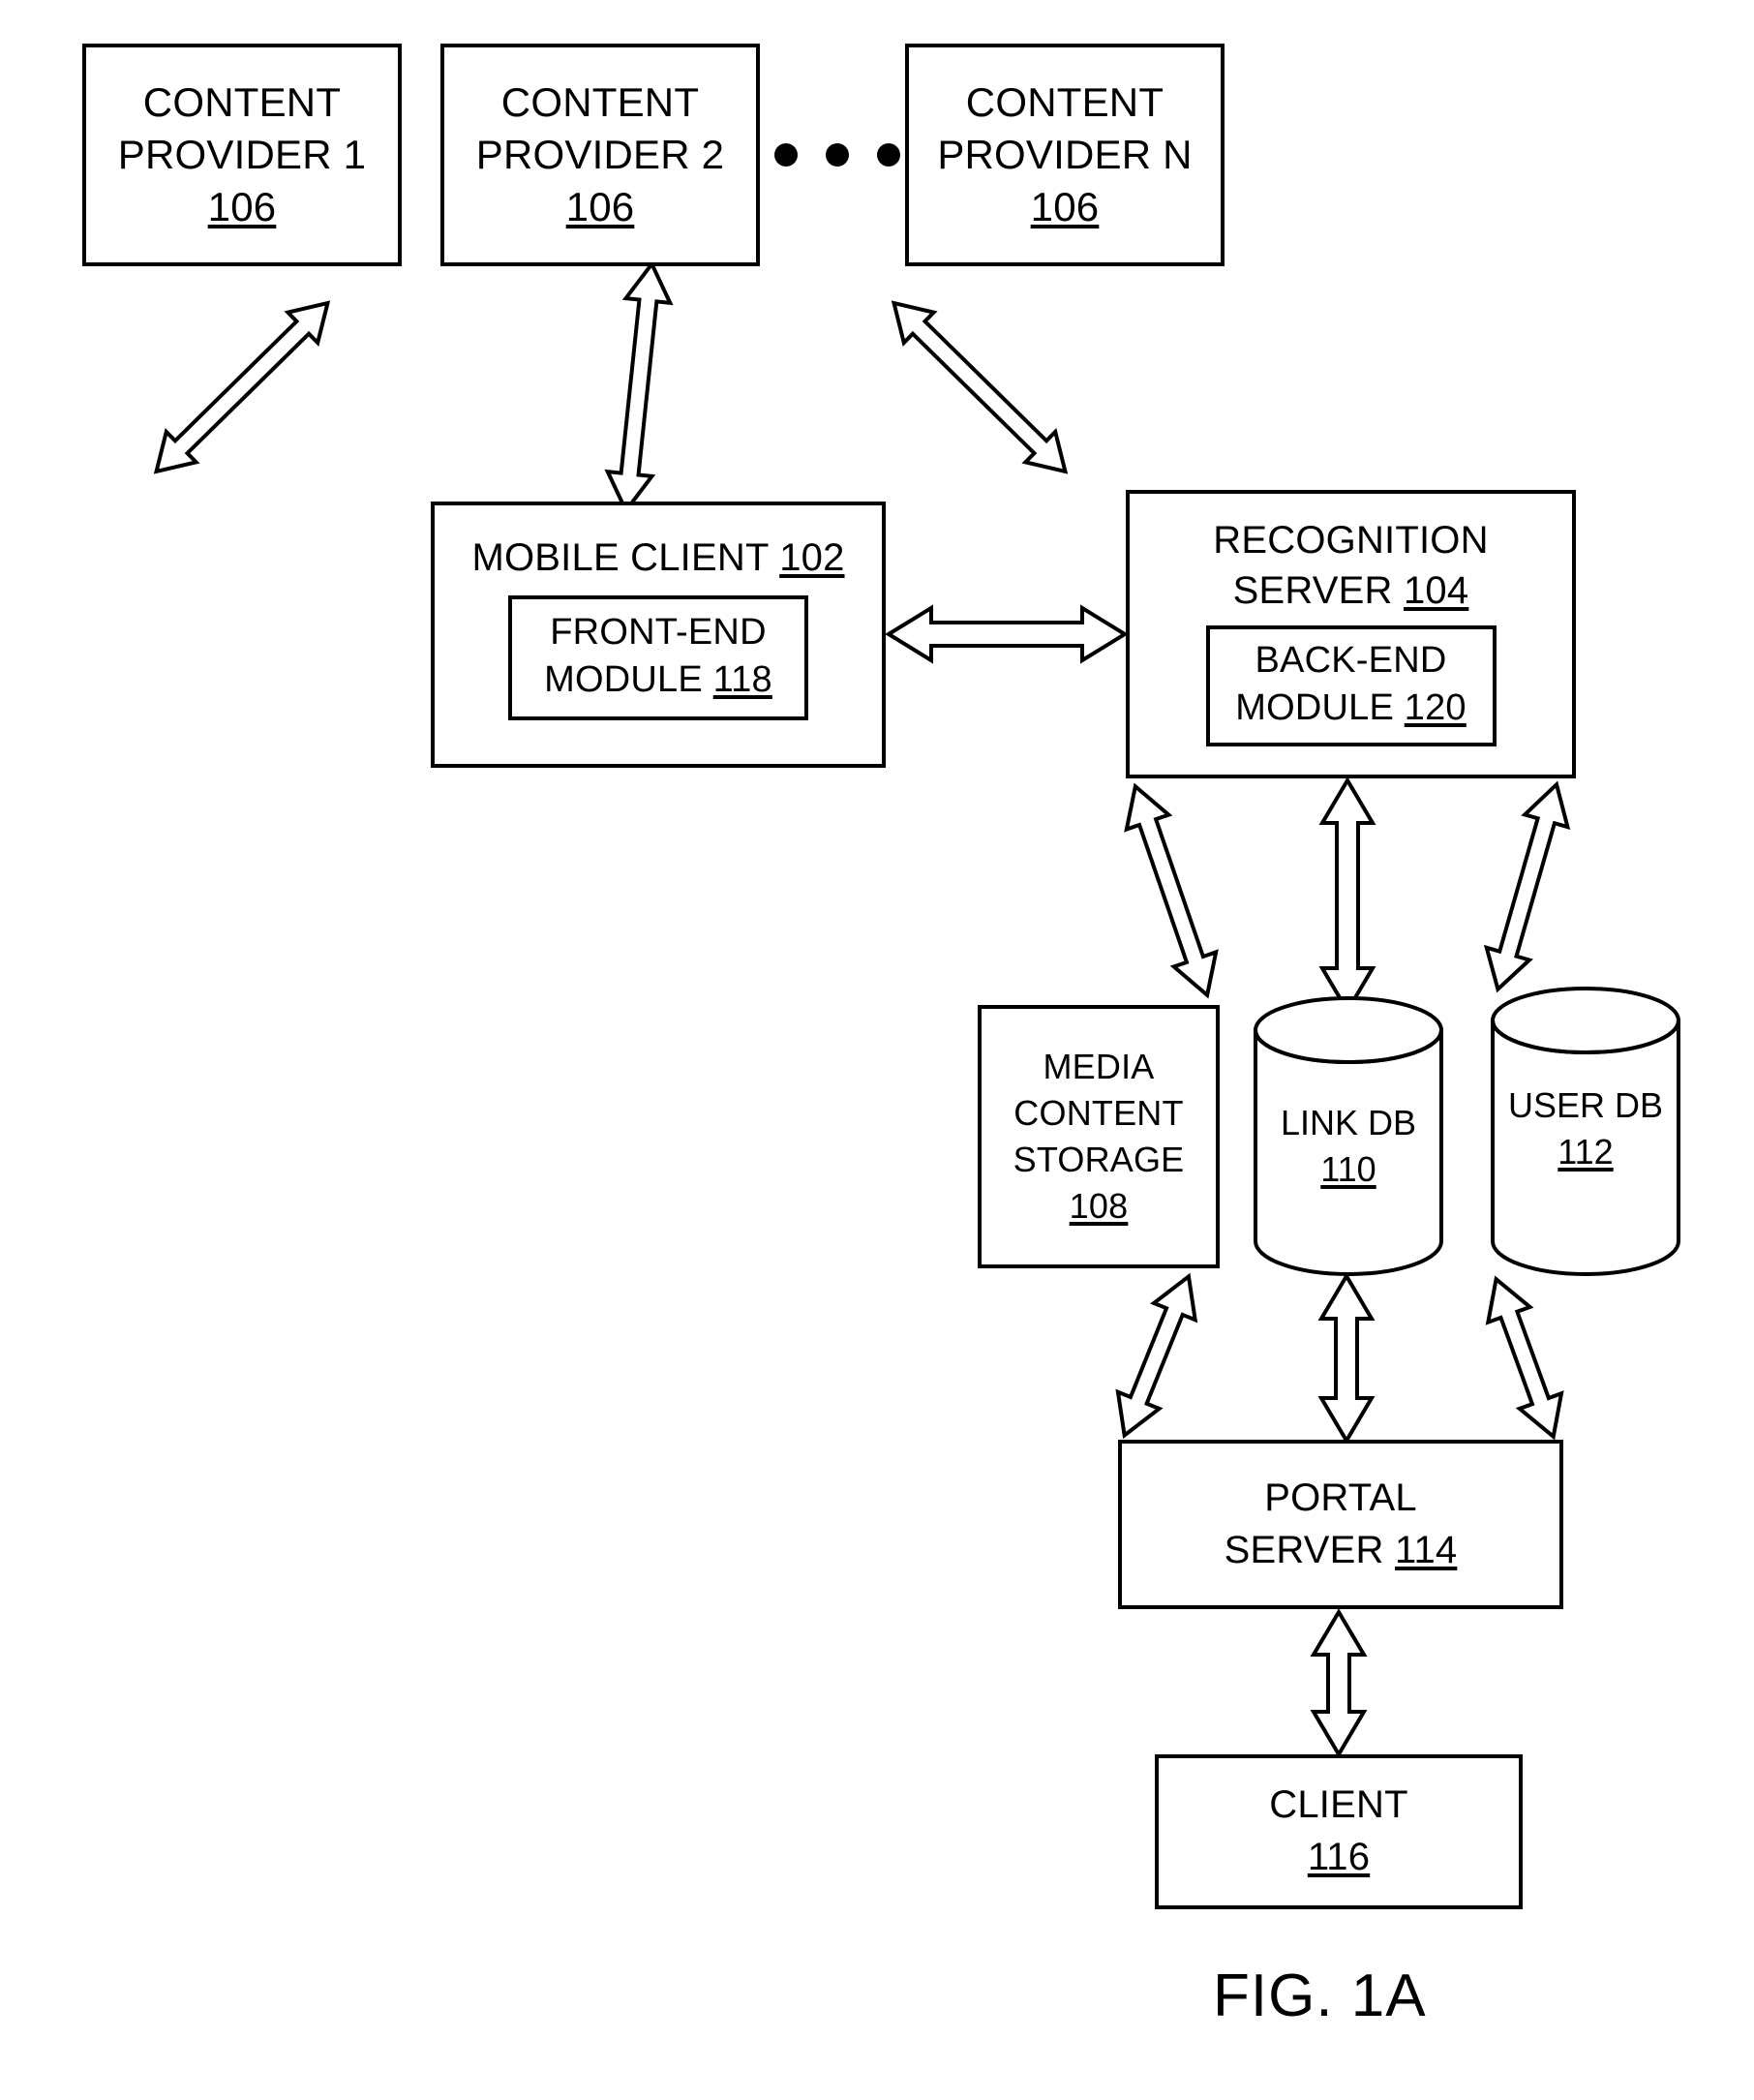 The image size is (1754, 2100). I want to click on content-provider-2-box: CONTENT PROVIDER 2 106, so click(600, 155).